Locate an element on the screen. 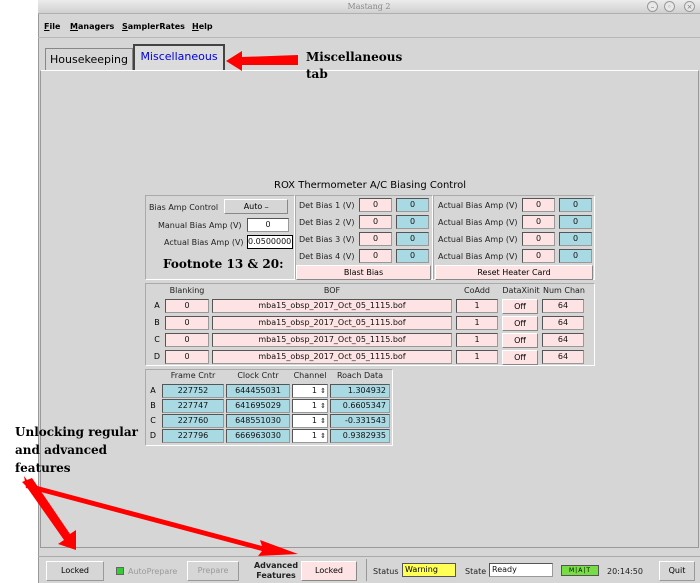 This screenshot has width=700, height=583. divider is located at coordinates (366, 570).